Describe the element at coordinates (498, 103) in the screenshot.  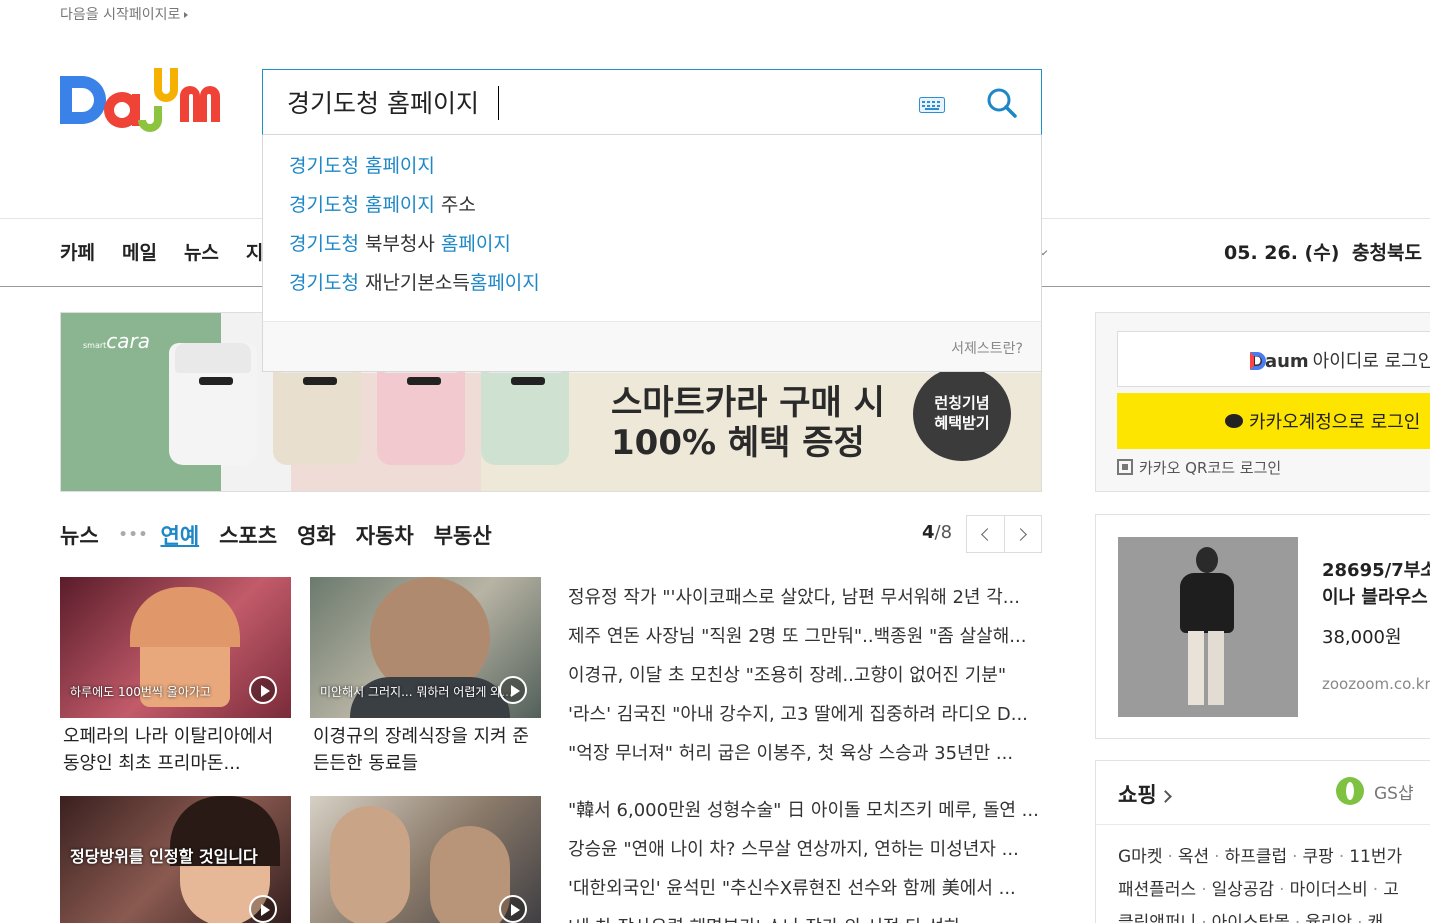
I see `text-caret` at that location.